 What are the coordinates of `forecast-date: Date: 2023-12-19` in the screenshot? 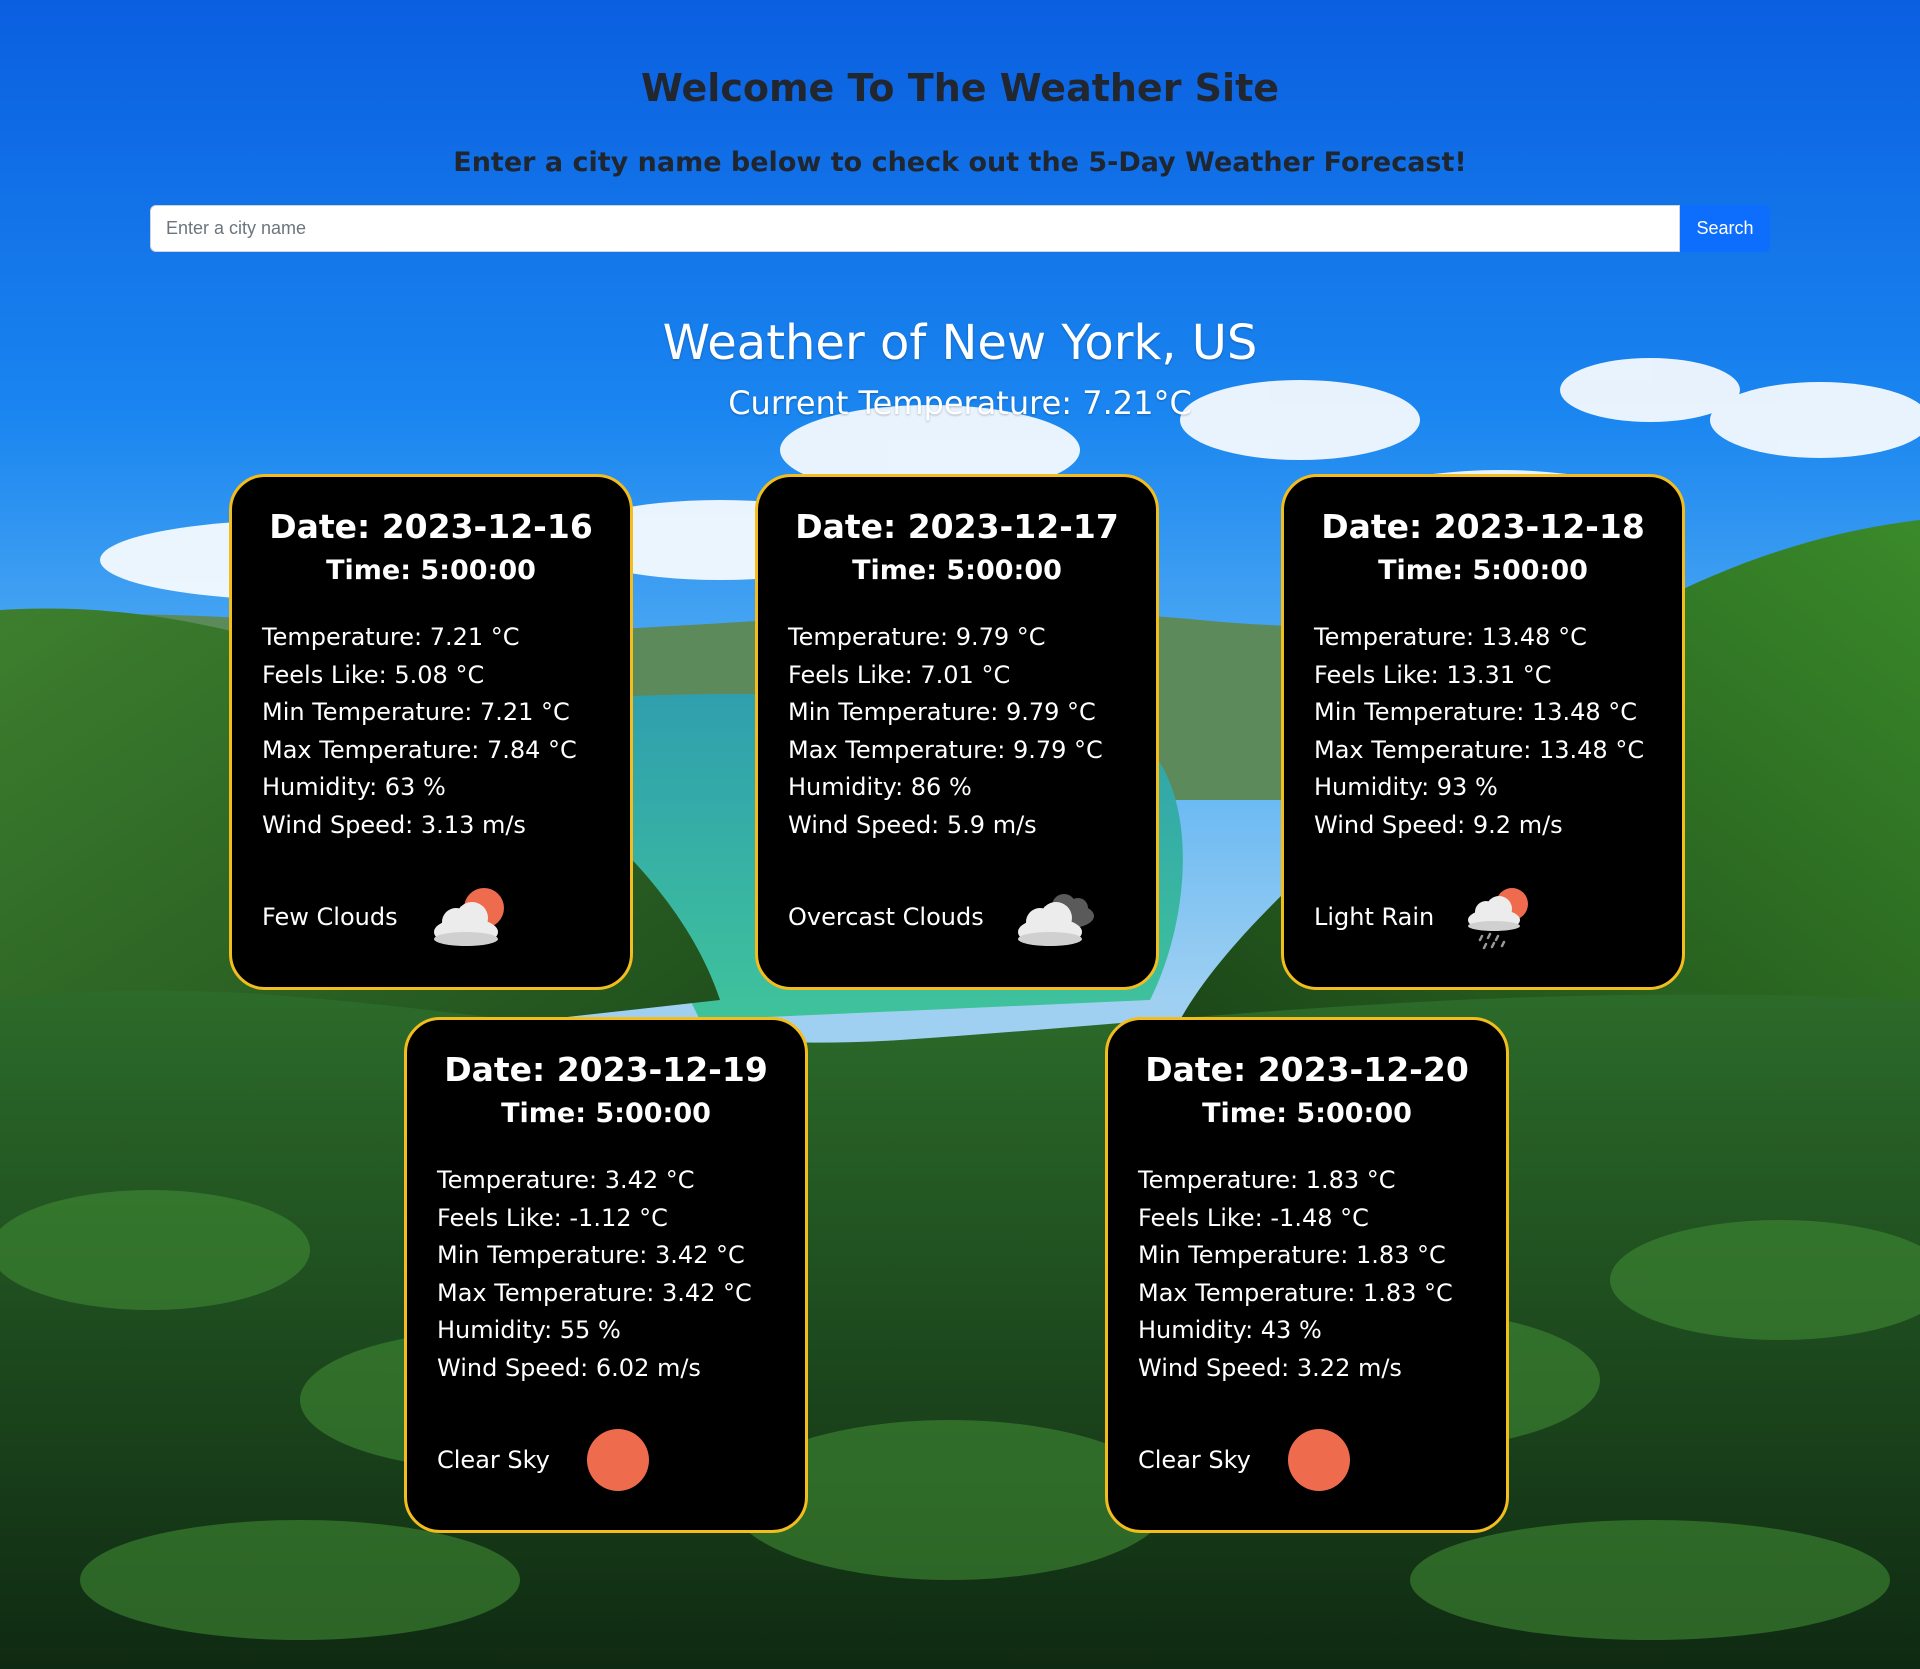 It's located at (606, 1069).